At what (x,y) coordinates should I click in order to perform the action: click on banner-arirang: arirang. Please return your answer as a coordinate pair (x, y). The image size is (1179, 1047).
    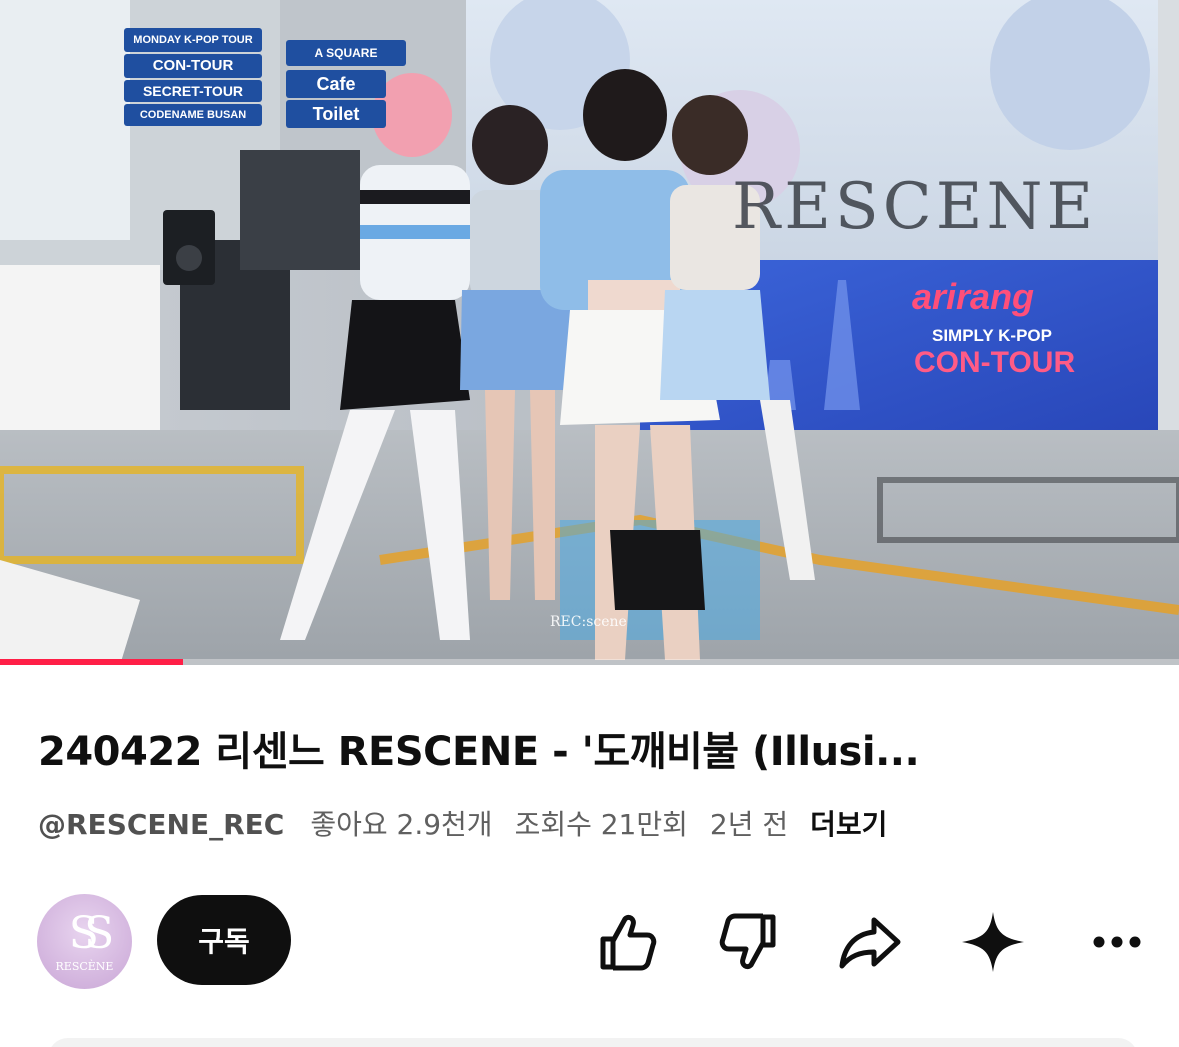
    Looking at the image, I should click on (973, 296).